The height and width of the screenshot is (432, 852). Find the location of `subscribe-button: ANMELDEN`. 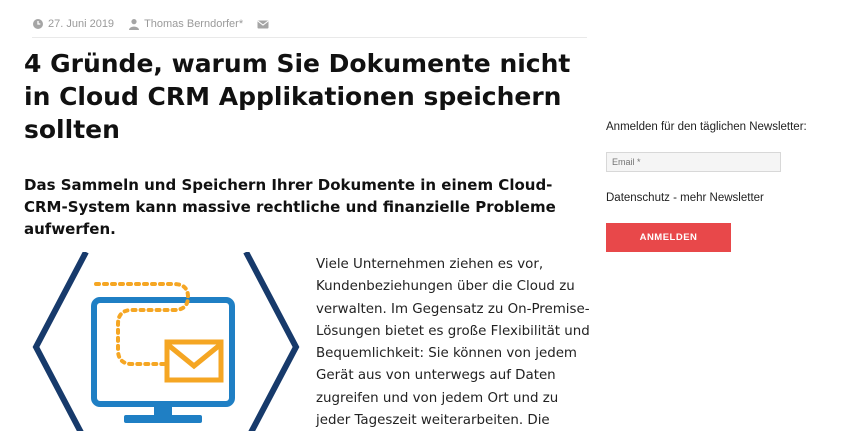

subscribe-button: ANMELDEN is located at coordinates (668, 237).